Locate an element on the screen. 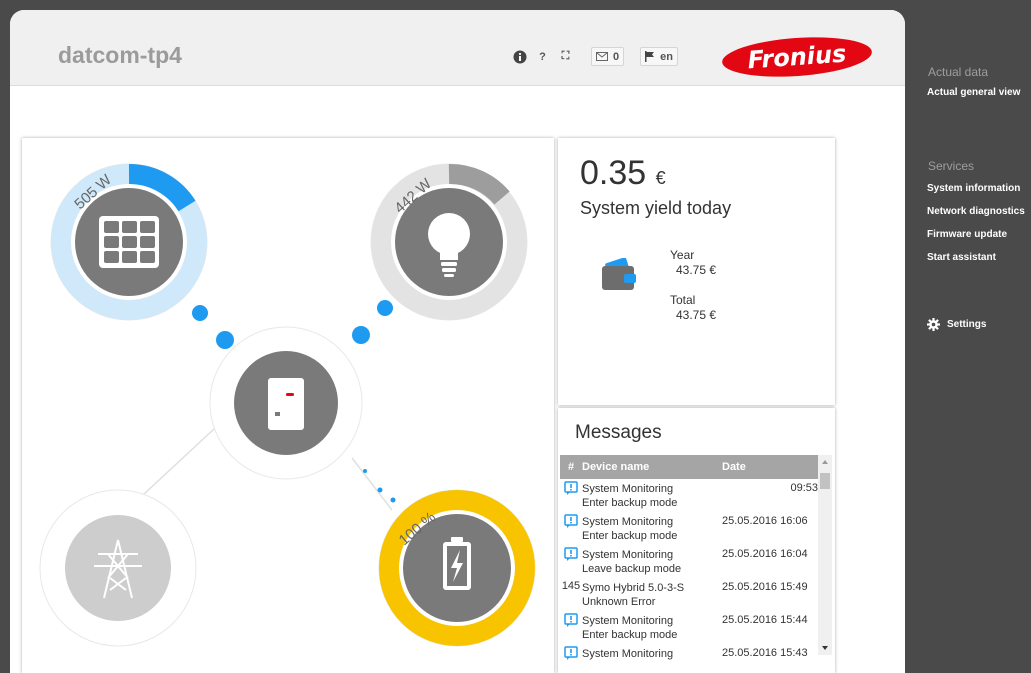 The width and height of the screenshot is (1031, 673). fullscreen-icon: ⛶ is located at coordinates (565, 56).